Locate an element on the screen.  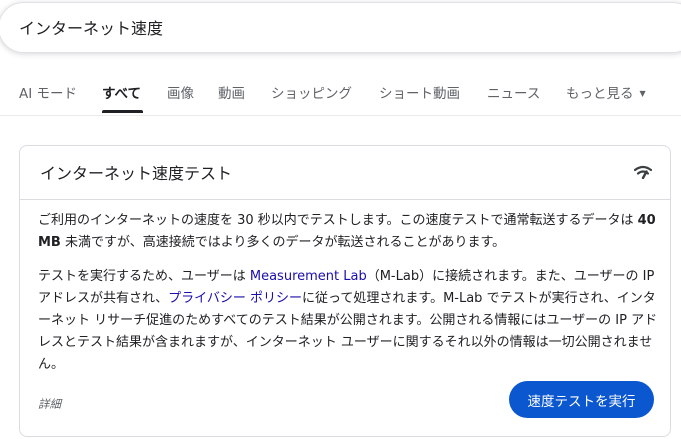
tabs-divider is located at coordinates (340, 115).